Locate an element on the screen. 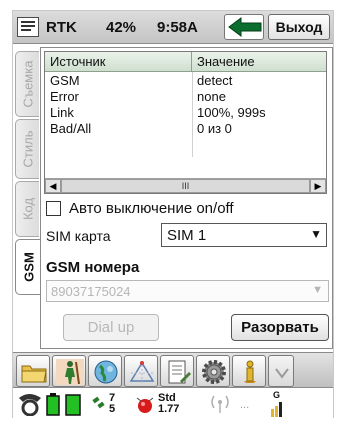  auto-off-checkbox is located at coordinates (53, 208).